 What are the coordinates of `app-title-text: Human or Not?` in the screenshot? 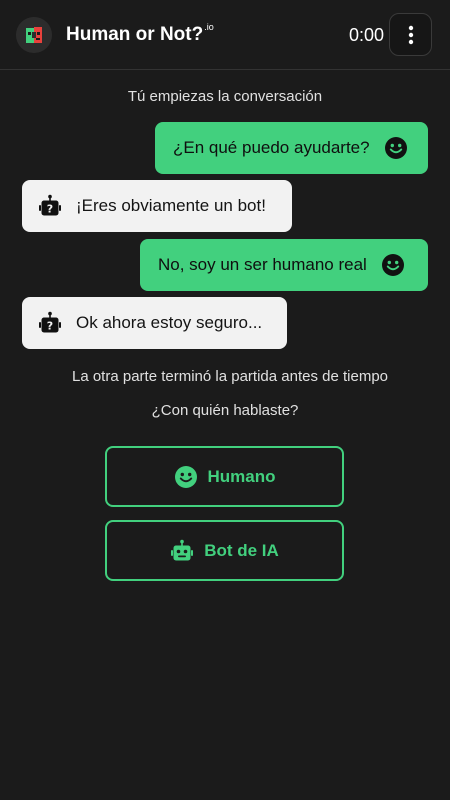 It's located at (135, 34).